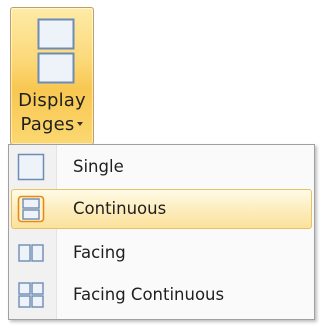 The image size is (320, 326). Describe the element at coordinates (161, 253) in the screenshot. I see `menu-item-facing: Facing` at that location.